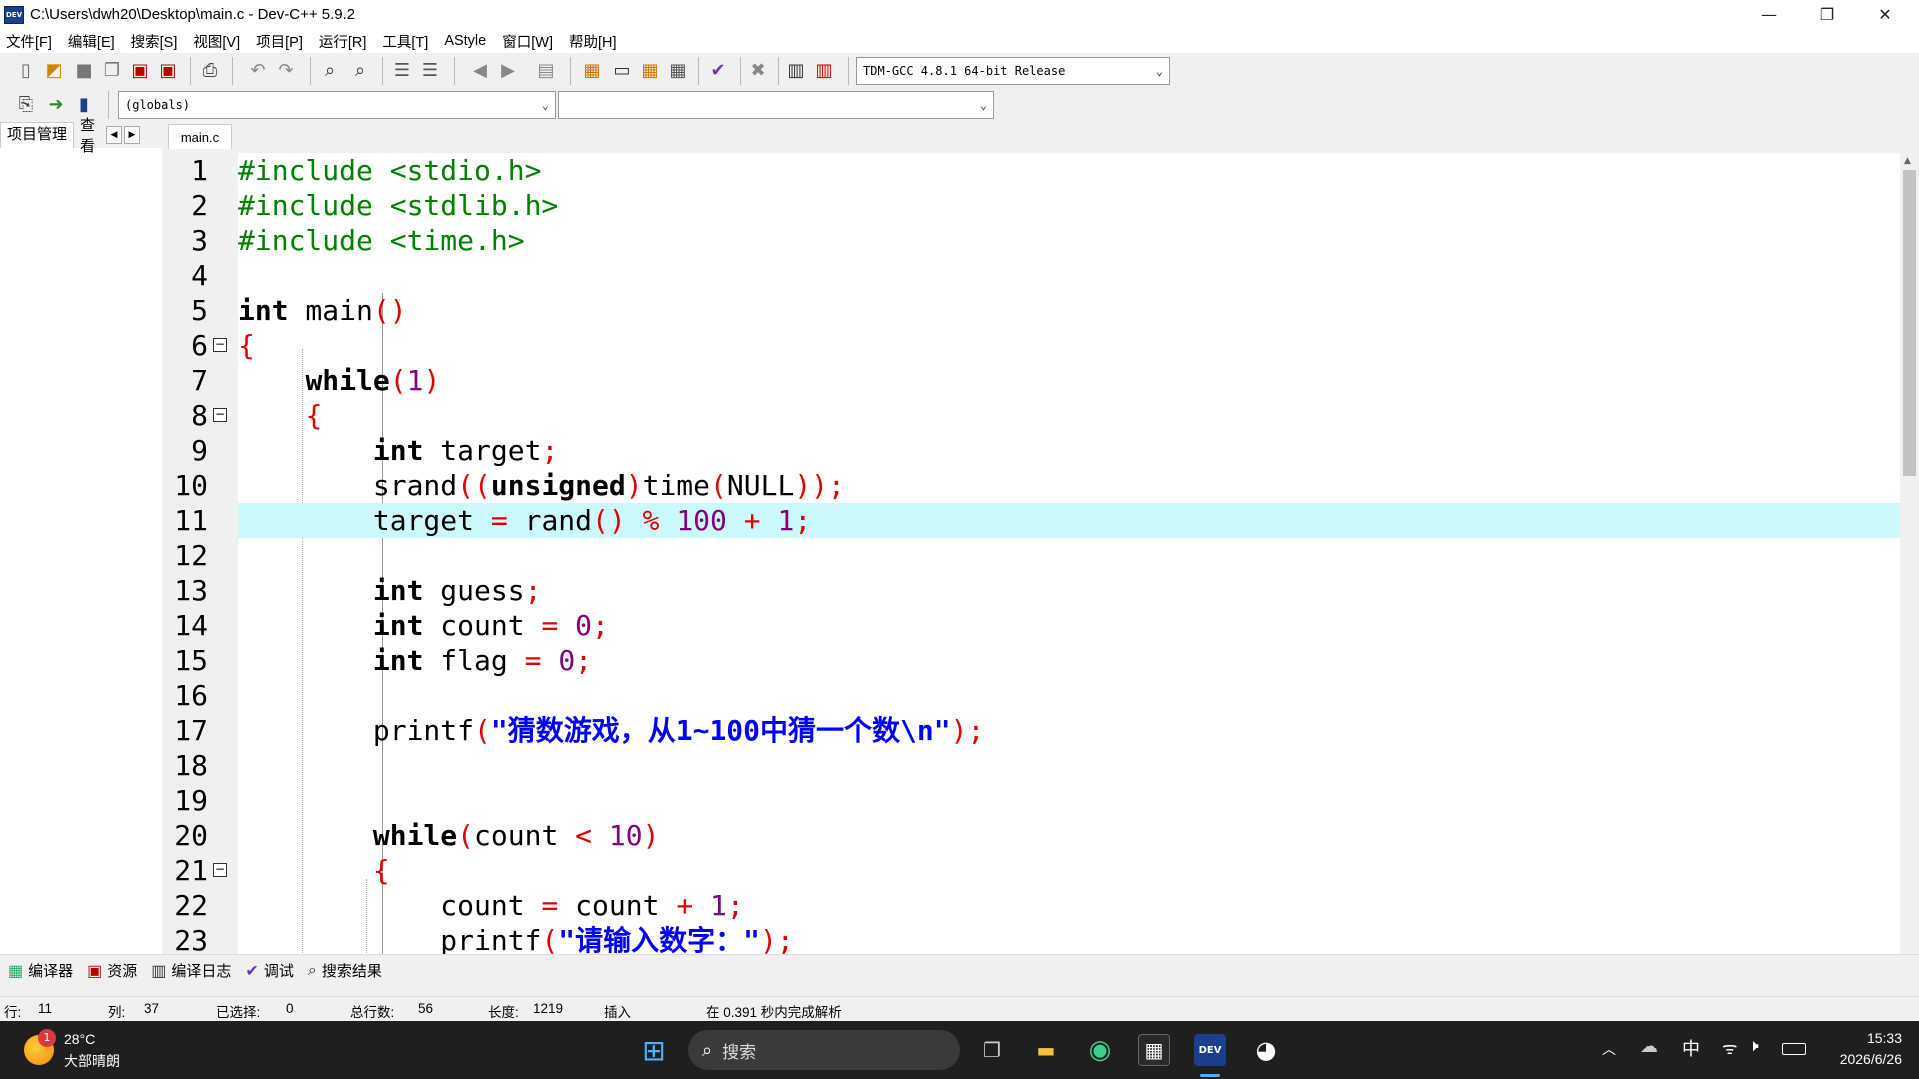 The width and height of the screenshot is (1919, 1079). Describe the element at coordinates (114, 135) in the screenshot. I see `tab-scroll-left-icon: ◀` at that location.